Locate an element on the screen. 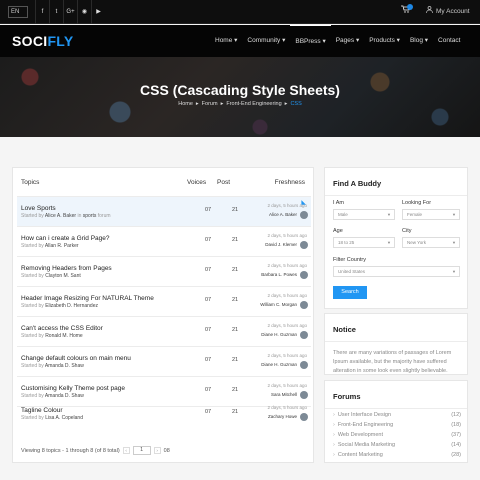 The height and width of the screenshot is (480, 480). topic-title: Header Image Resizing For NATURAL Theme is located at coordinates (87, 298).